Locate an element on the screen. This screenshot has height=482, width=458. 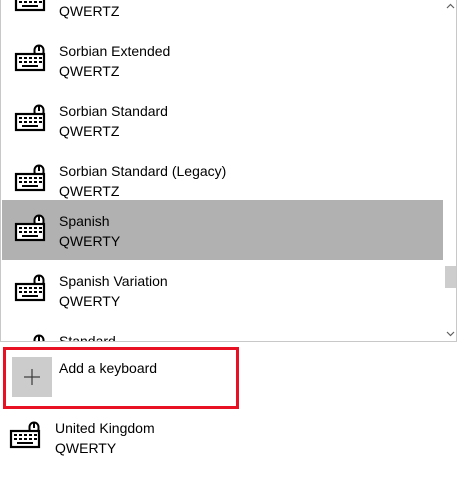
keyboard-name: Sorbian Standard (Legacy) is located at coordinates (143, 171).